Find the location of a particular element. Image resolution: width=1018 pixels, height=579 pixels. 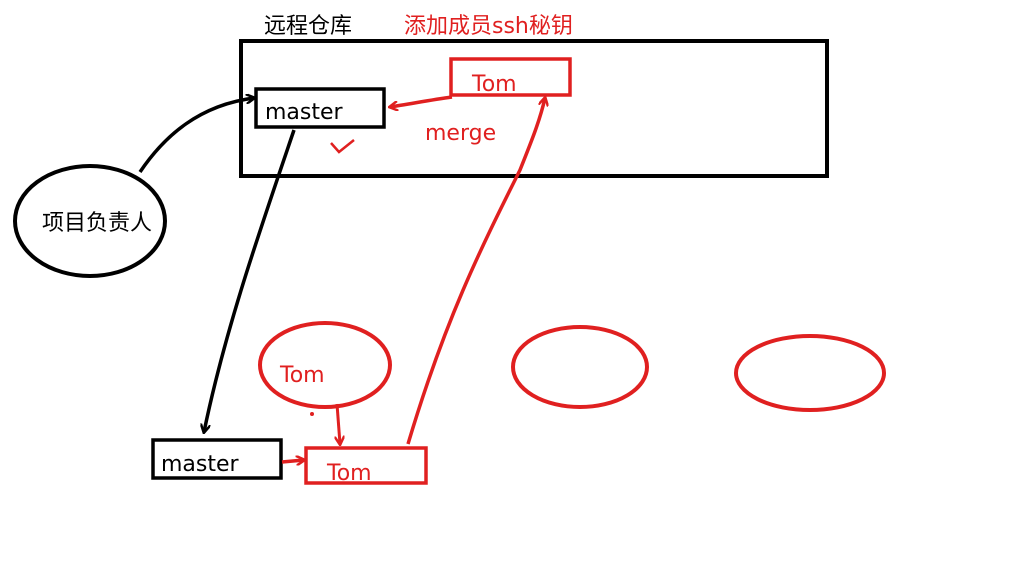

project-lead-label: 项目负责人 is located at coordinates (97, 223).